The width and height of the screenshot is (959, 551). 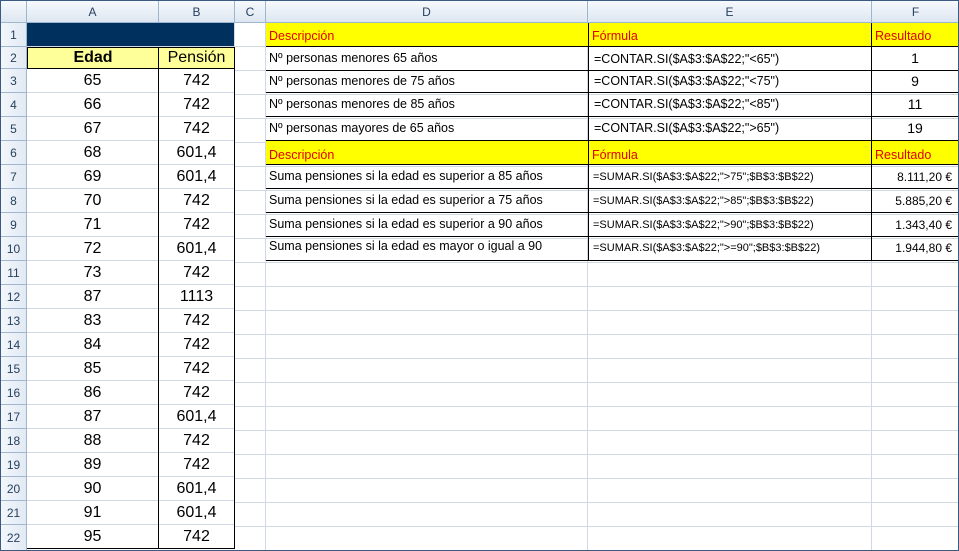 I want to click on row-header-7: 7, so click(x=14, y=177).